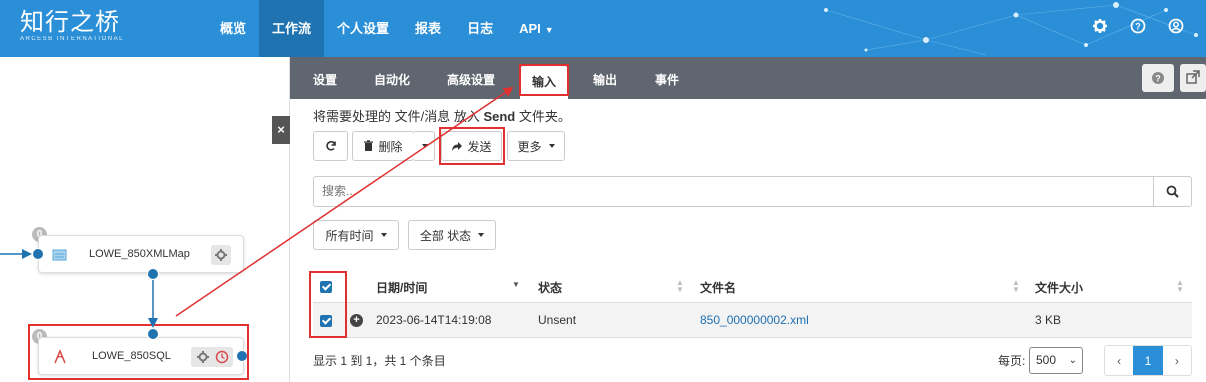  I want to click on nav-item-label: 日志, so click(480, 28).